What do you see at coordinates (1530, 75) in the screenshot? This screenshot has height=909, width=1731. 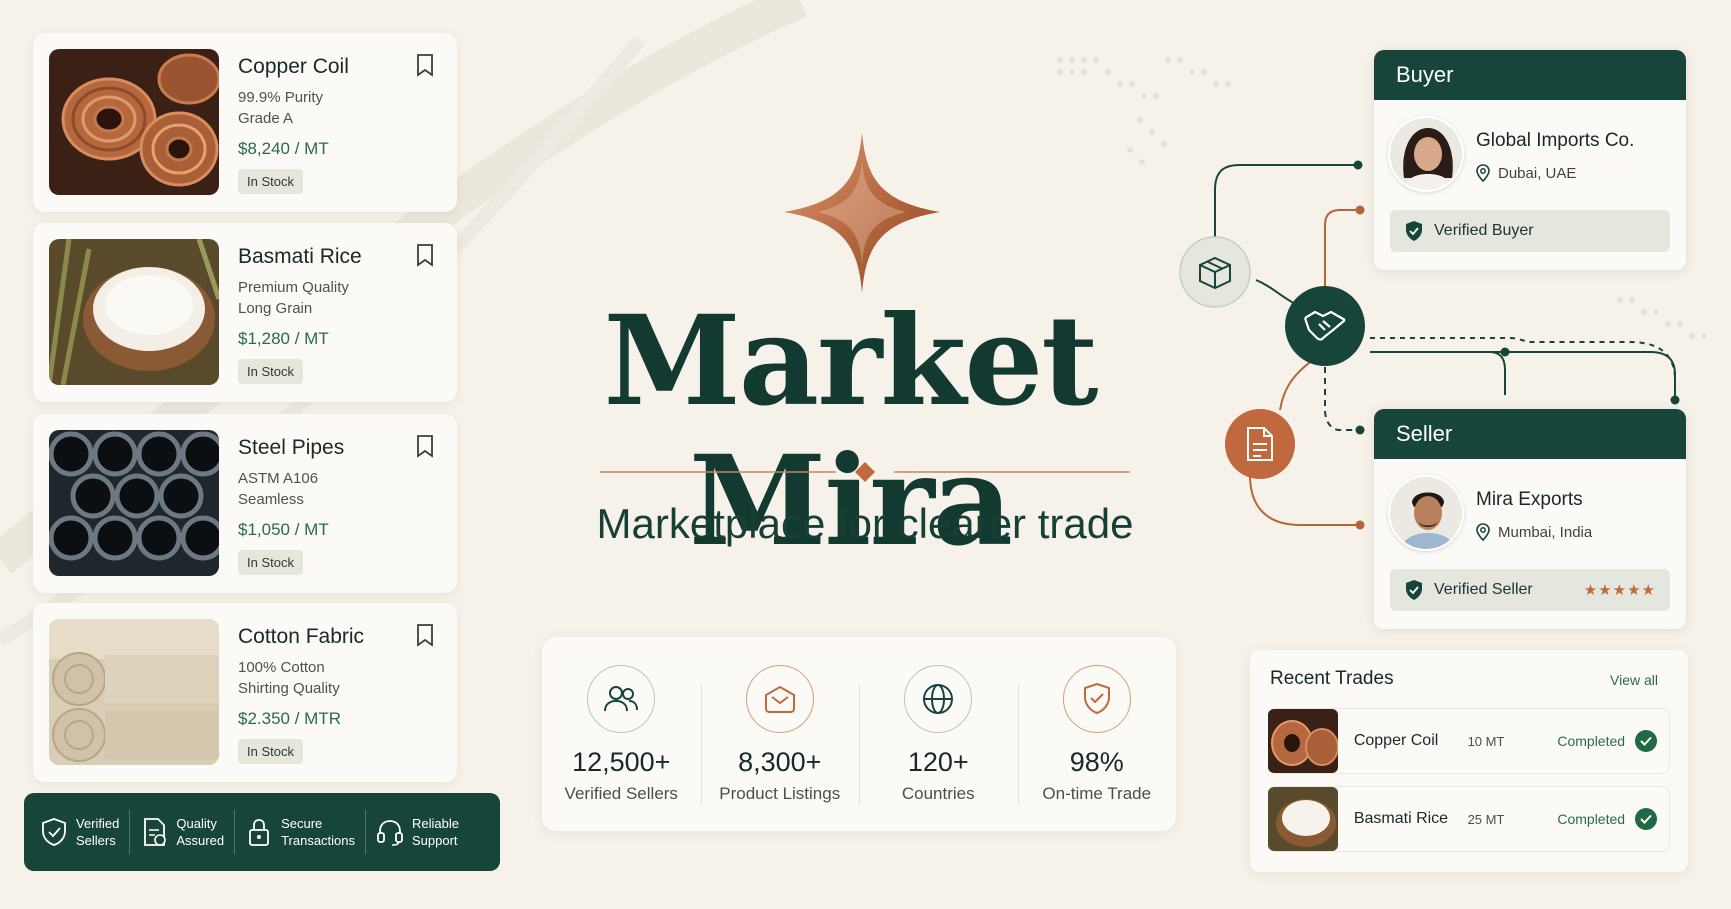 I see `buyer-card-header: Buyer` at bounding box center [1530, 75].